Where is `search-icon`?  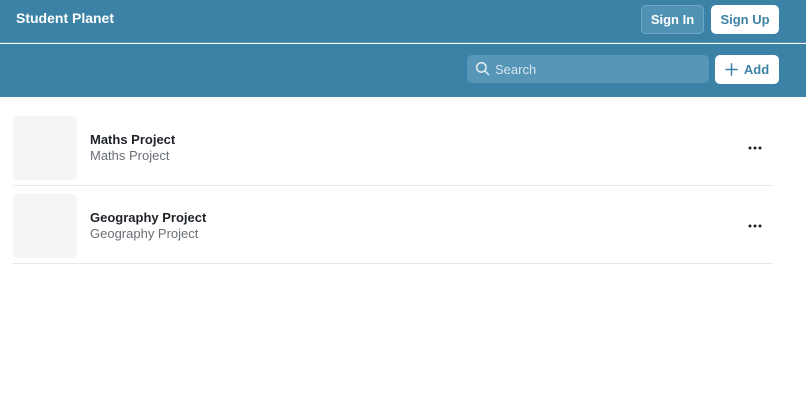
search-icon is located at coordinates (482, 68).